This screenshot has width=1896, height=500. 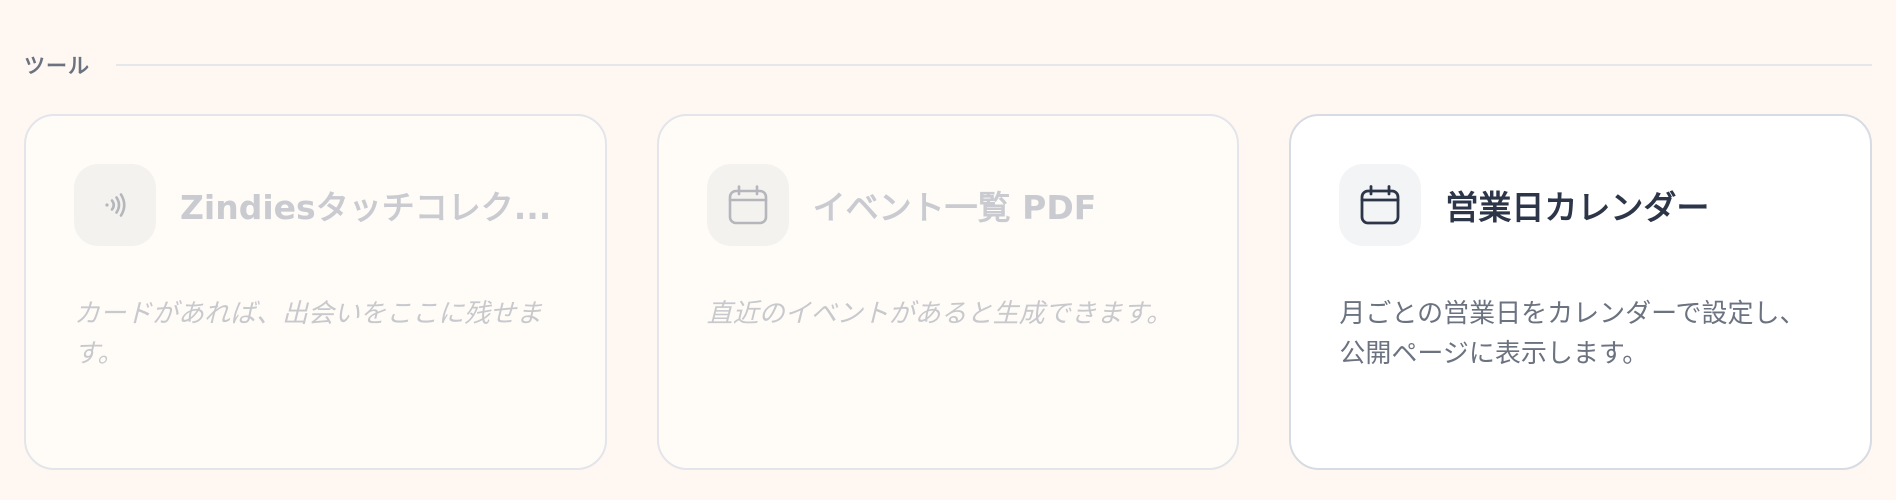 What do you see at coordinates (1572, 334) in the screenshot?
I see `card-description: 月ごとの営業日をカレンダーで設定し、公開ページに表示します。` at bounding box center [1572, 334].